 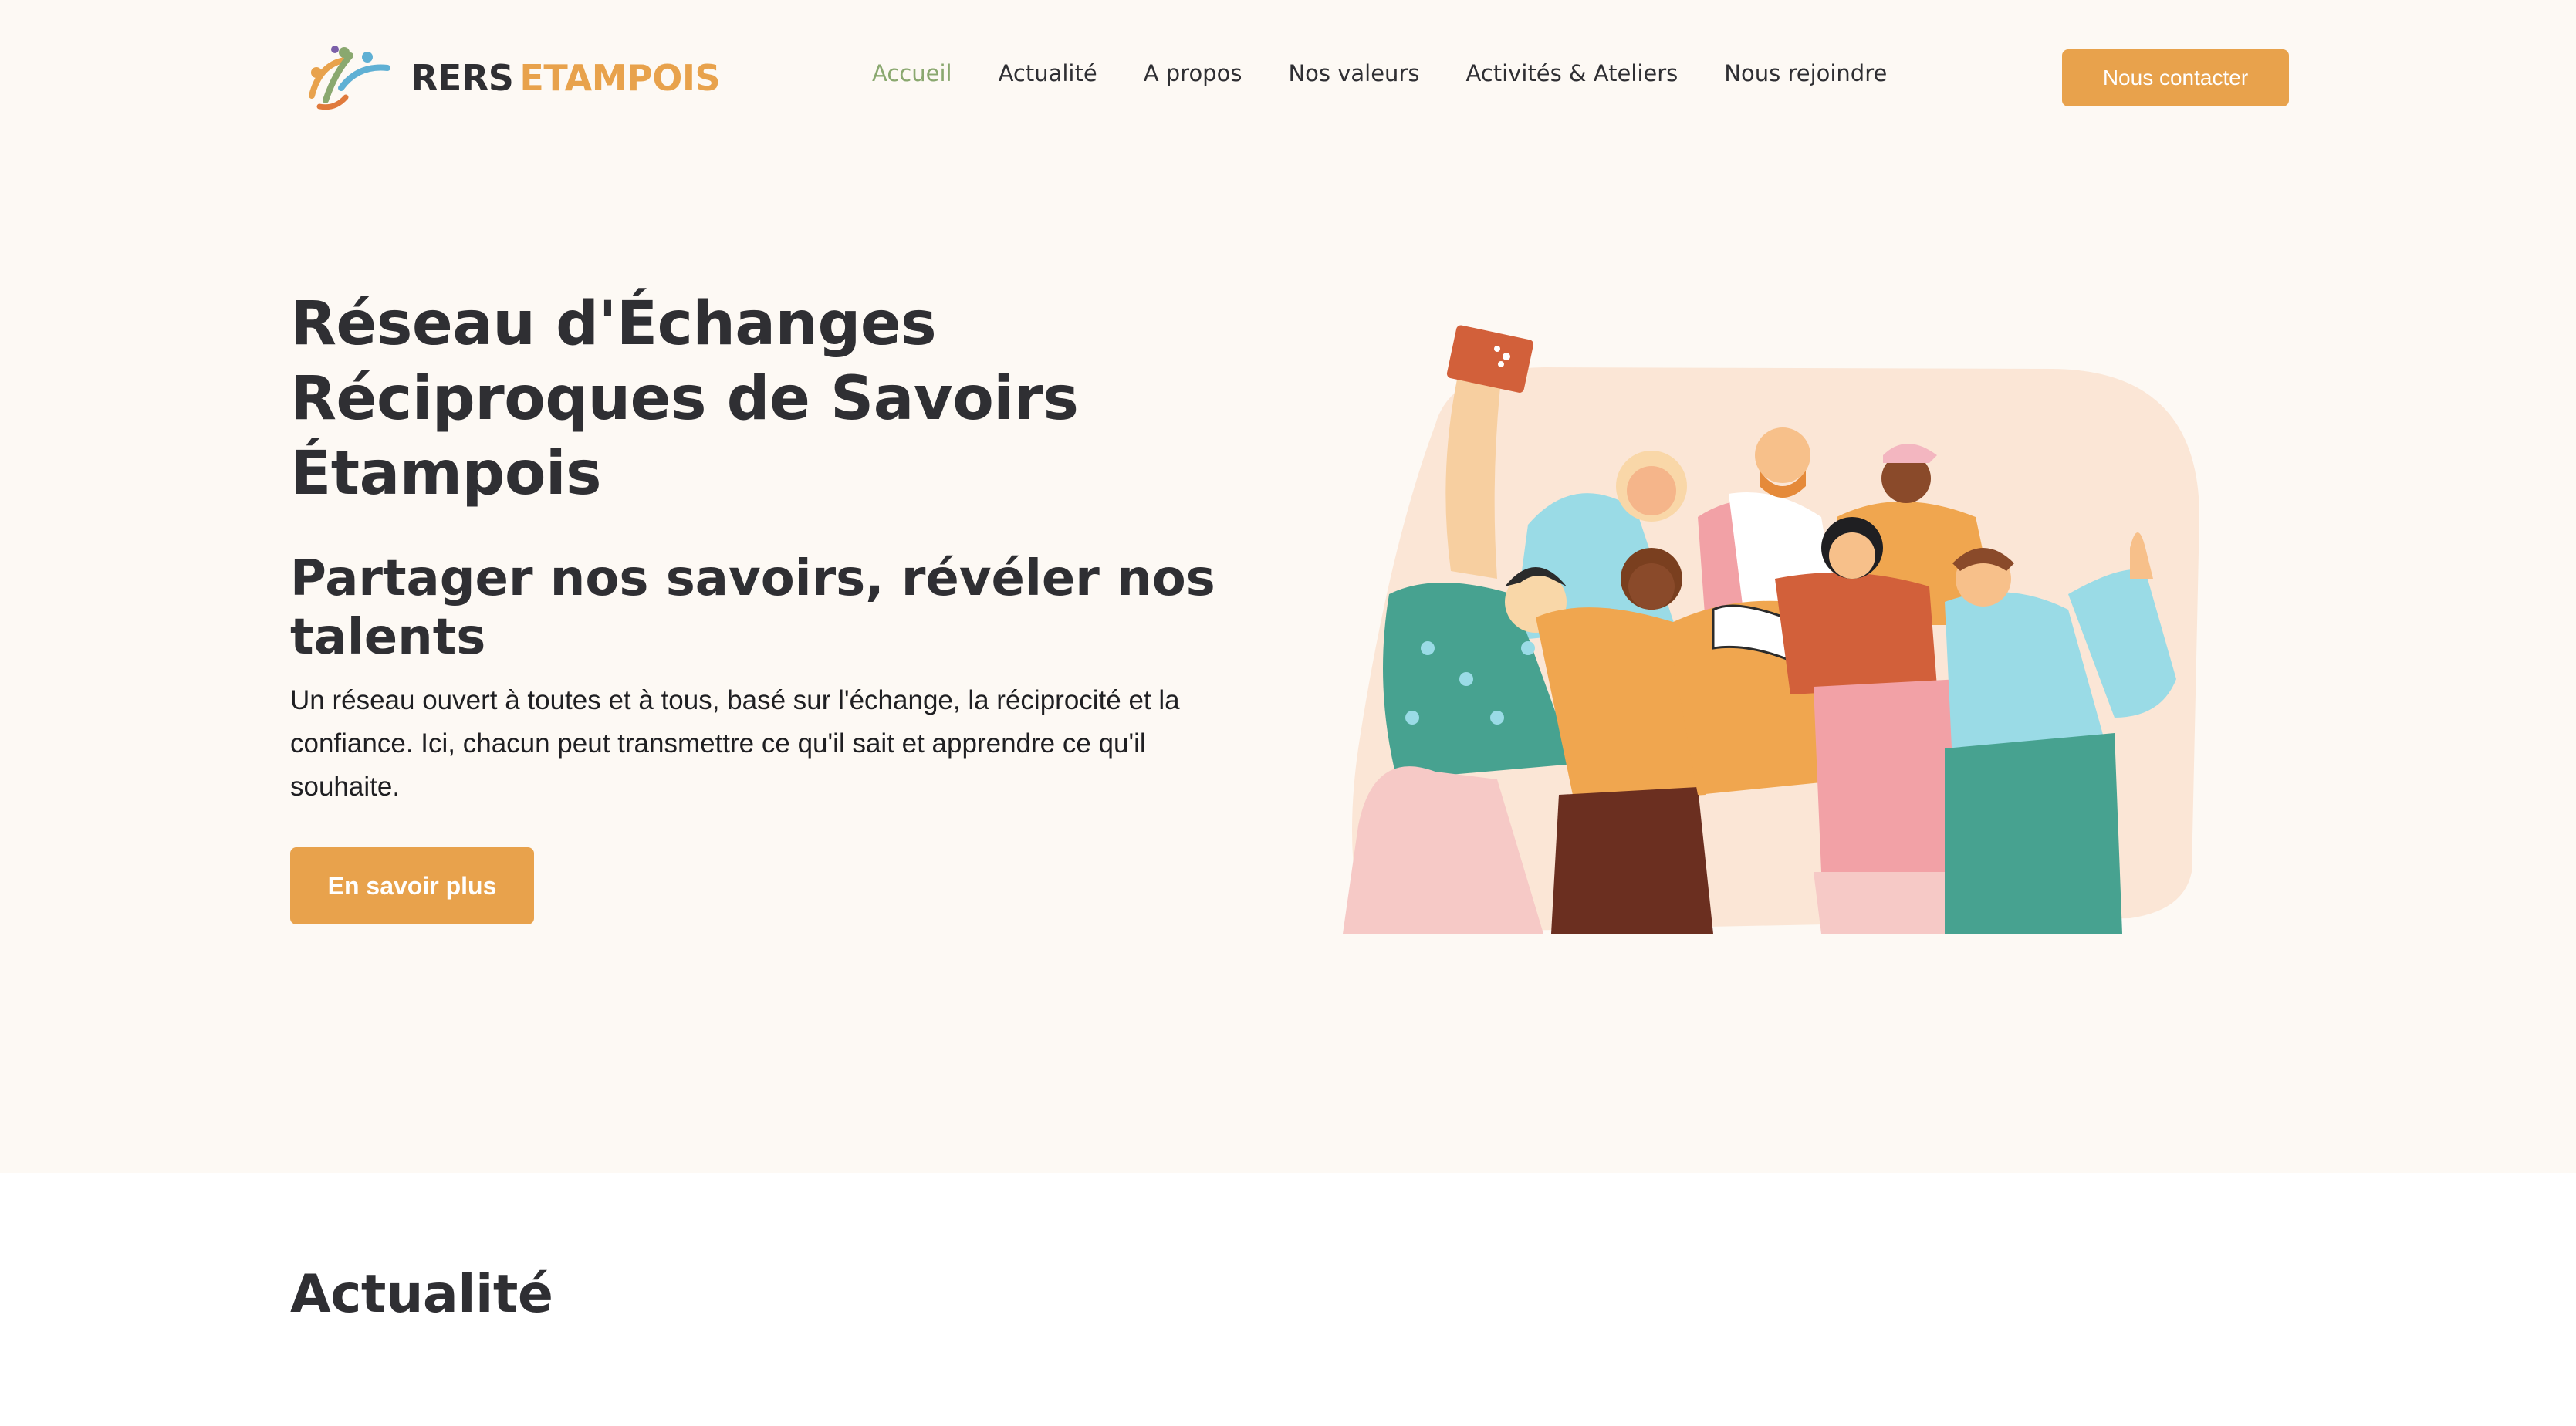 I want to click on learn-more-button: En savoir plus, so click(x=412, y=885).